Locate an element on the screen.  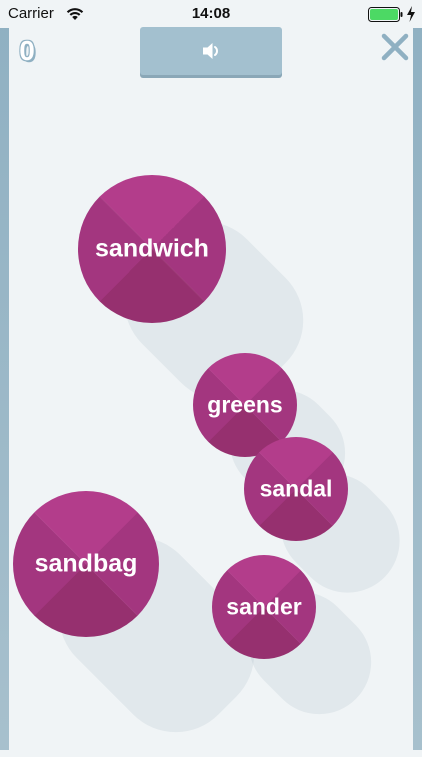
bubble-word-label: sandwich is located at coordinates (152, 248).